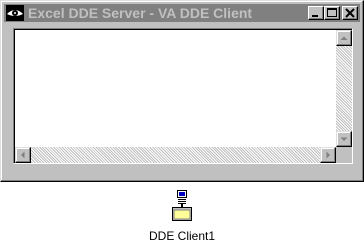  I want to click on dde-client-icon, so click(182, 206).